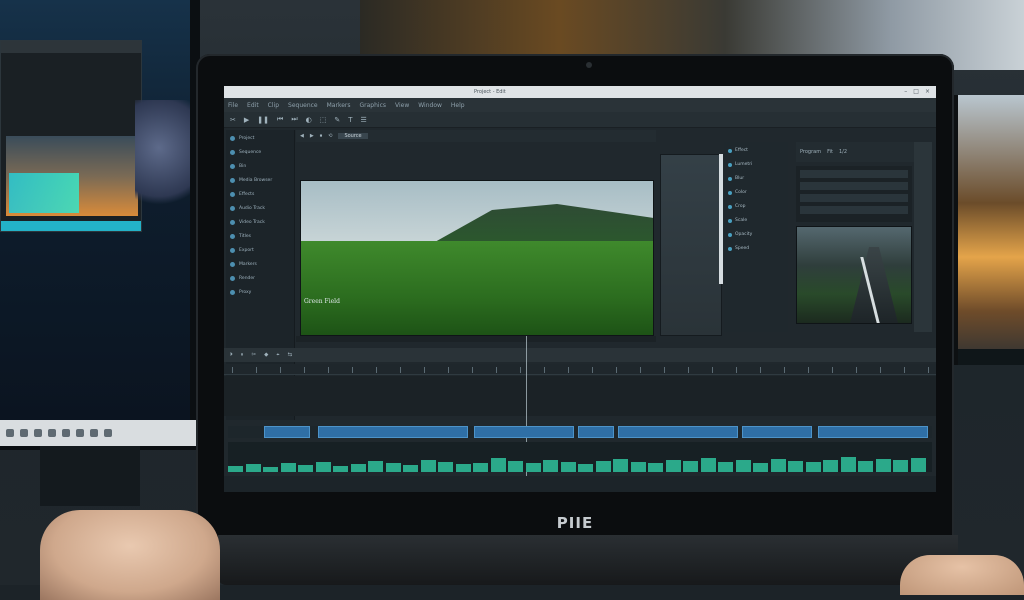  I want to click on project-item: Effects, so click(260, 194).